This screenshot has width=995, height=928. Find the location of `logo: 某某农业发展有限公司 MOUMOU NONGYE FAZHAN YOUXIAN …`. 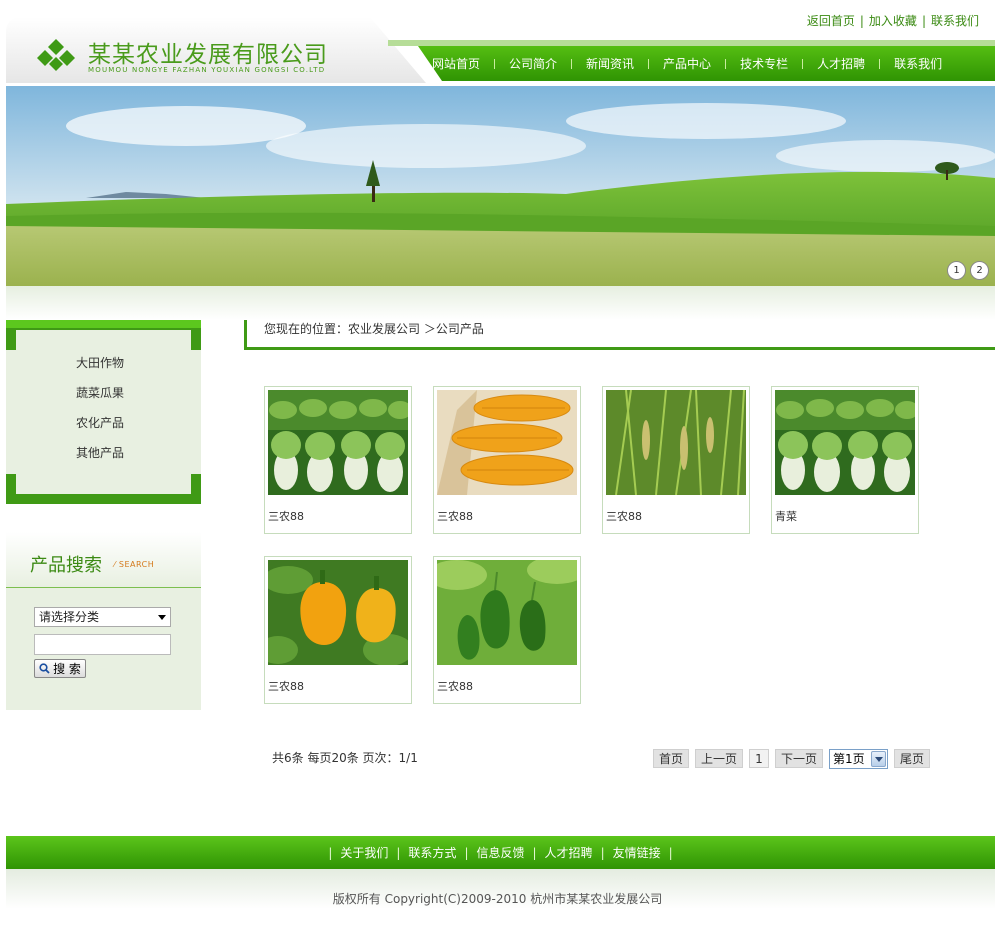

logo: 某某农业发展有限公司 MOUMOU NONGYE FAZHAN YOUXIAN … is located at coordinates (216, 50).